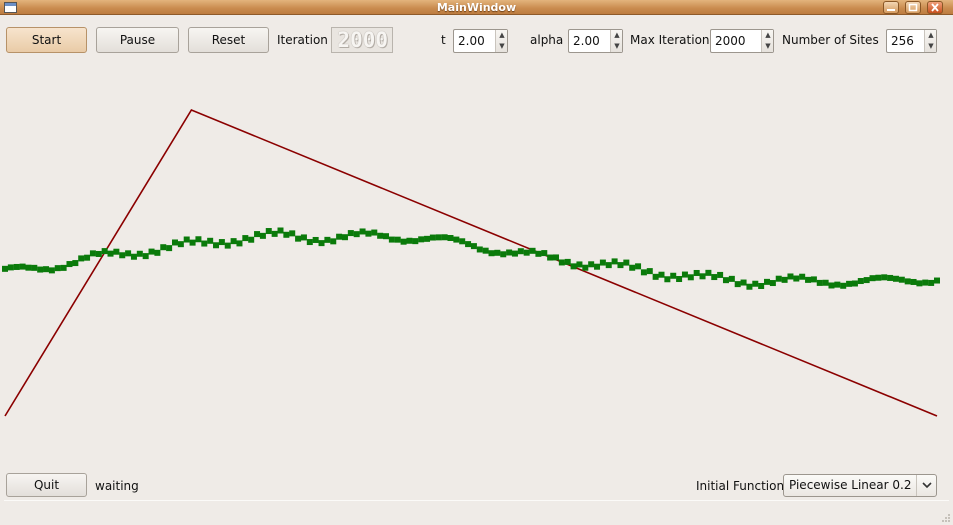  What do you see at coordinates (911, 41) in the screenshot?
I see `sites-spinbox: 256 ▲ ▼` at bounding box center [911, 41].